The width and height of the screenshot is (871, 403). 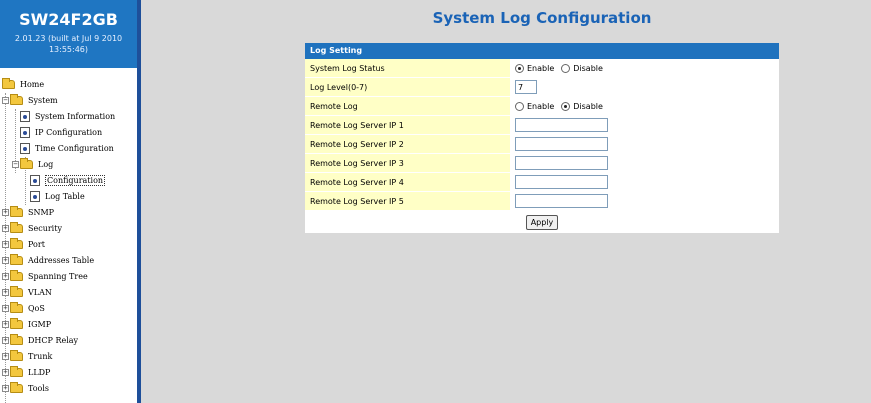 I want to click on nav-item-label: SNMP, so click(x=41, y=212).